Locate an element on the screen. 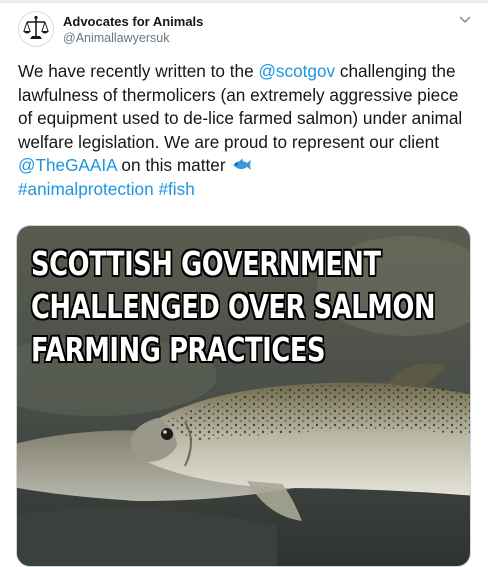 The image size is (488, 567). headline-line: CHALLENGED OVER SALMON is located at coordinates (233, 306).